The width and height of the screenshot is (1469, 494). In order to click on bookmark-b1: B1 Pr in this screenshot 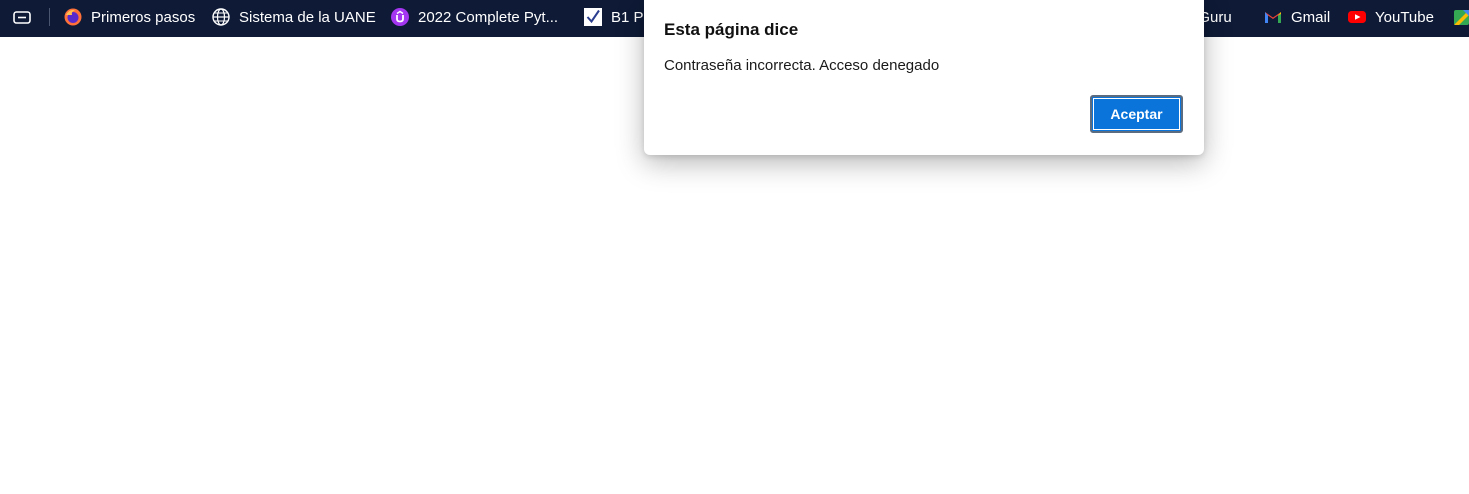, I will do `click(616, 17)`.